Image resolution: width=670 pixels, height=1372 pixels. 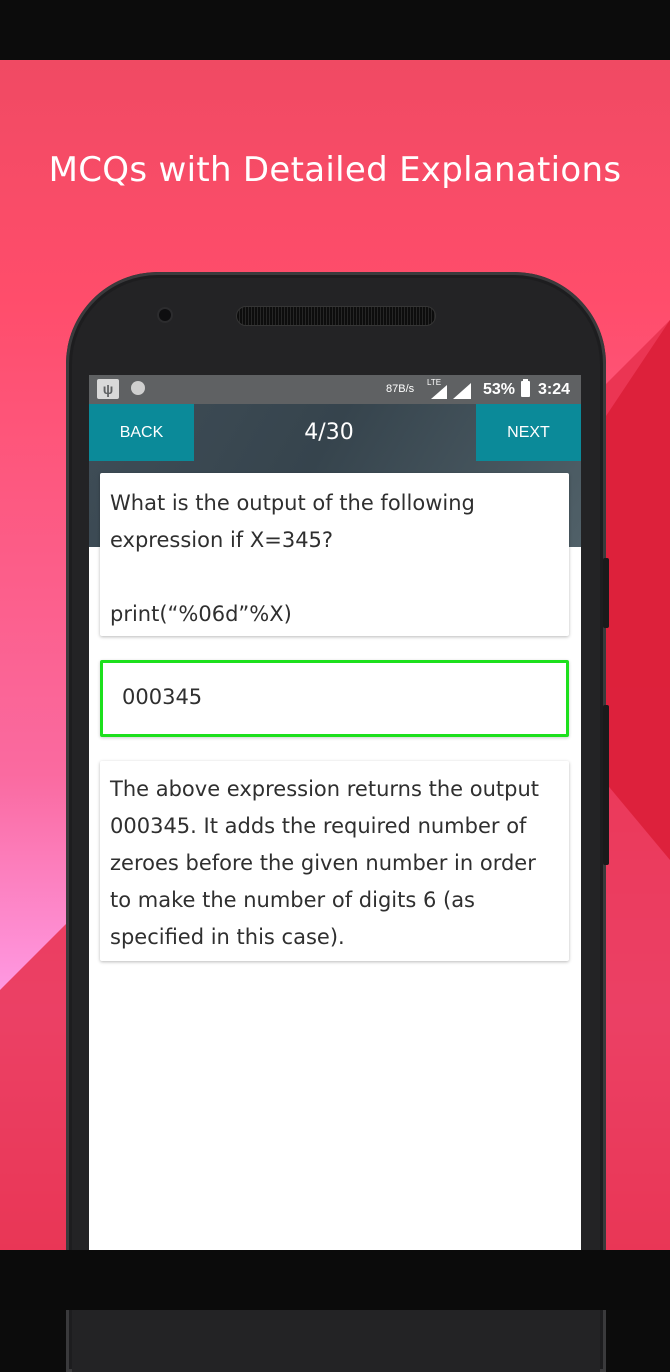 I want to click on answer-text: 000345, so click(x=162, y=697).